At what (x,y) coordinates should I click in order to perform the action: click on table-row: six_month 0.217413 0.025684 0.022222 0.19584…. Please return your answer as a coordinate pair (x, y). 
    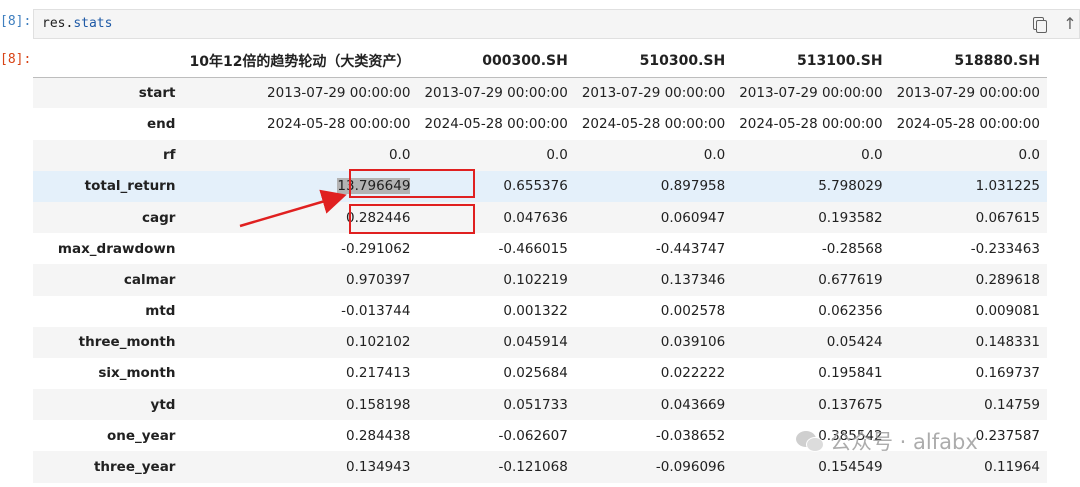
    Looking at the image, I should click on (540, 373).